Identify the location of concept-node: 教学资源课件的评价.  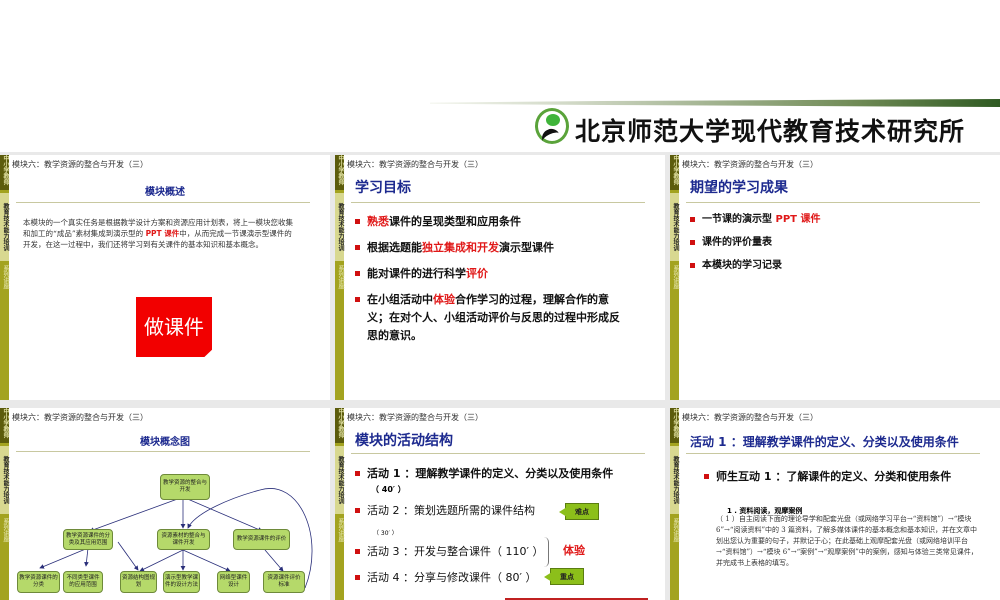
(261, 539).